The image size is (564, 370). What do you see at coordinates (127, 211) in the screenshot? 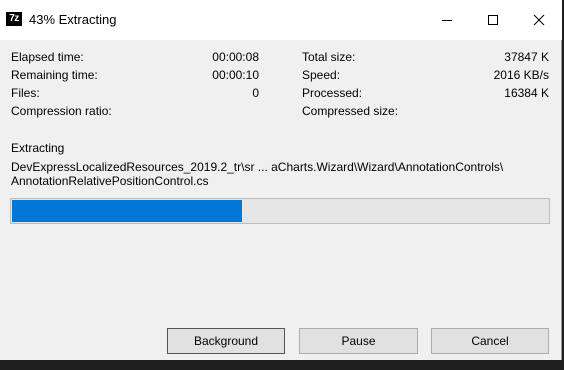
I see `progress-bar-fill` at bounding box center [127, 211].